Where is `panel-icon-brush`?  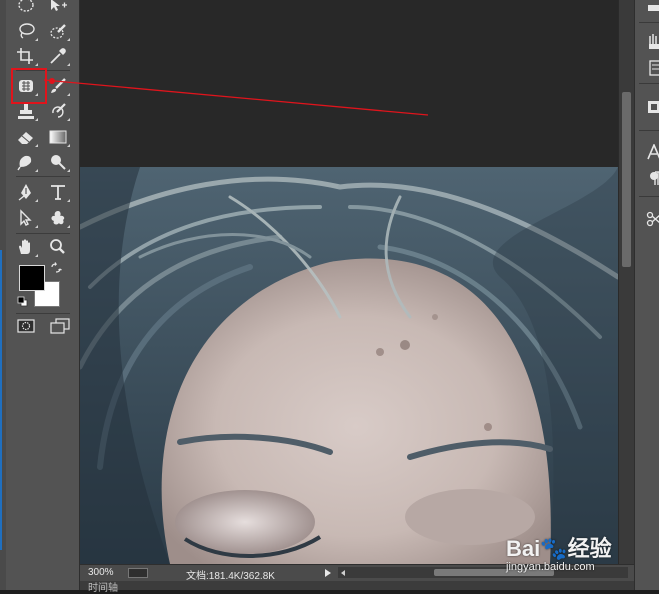
panel-icon-brush is located at coordinates (647, 42).